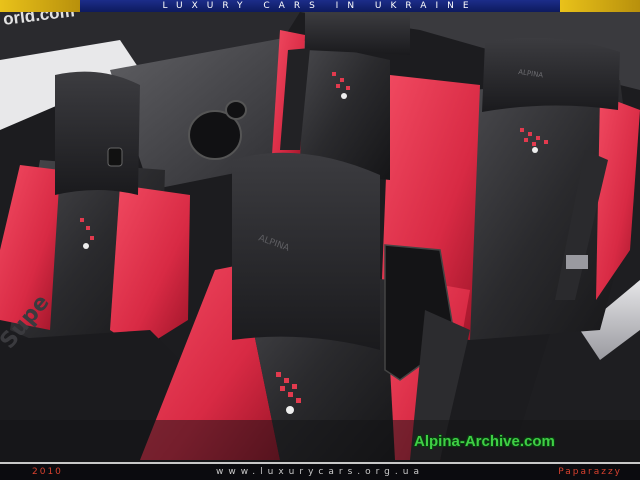 This screenshot has height=480, width=640. I want to click on footer-url: www.luxurycars.org.ua, so click(320, 472).